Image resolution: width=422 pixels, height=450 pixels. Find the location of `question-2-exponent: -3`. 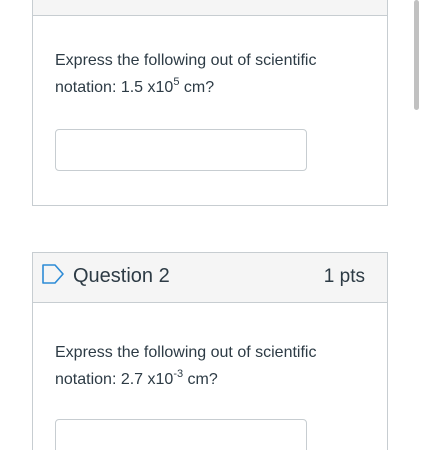

question-2-exponent: -3 is located at coordinates (178, 374).